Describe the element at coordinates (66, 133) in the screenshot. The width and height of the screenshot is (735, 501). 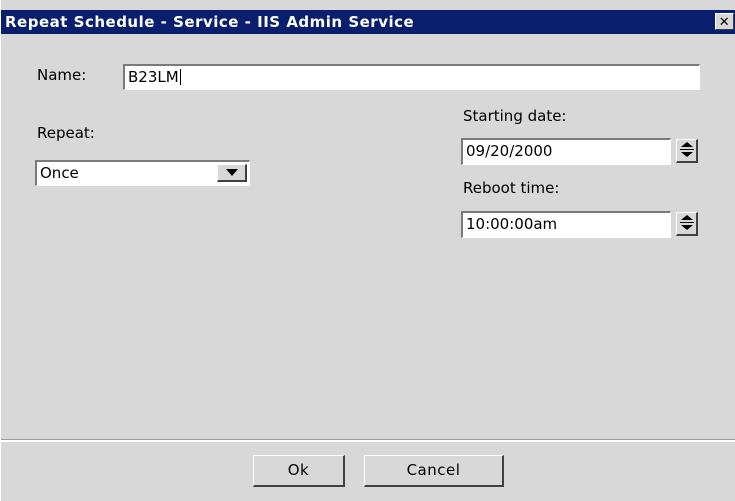
I see `repeat-label: Repeat:` at that location.